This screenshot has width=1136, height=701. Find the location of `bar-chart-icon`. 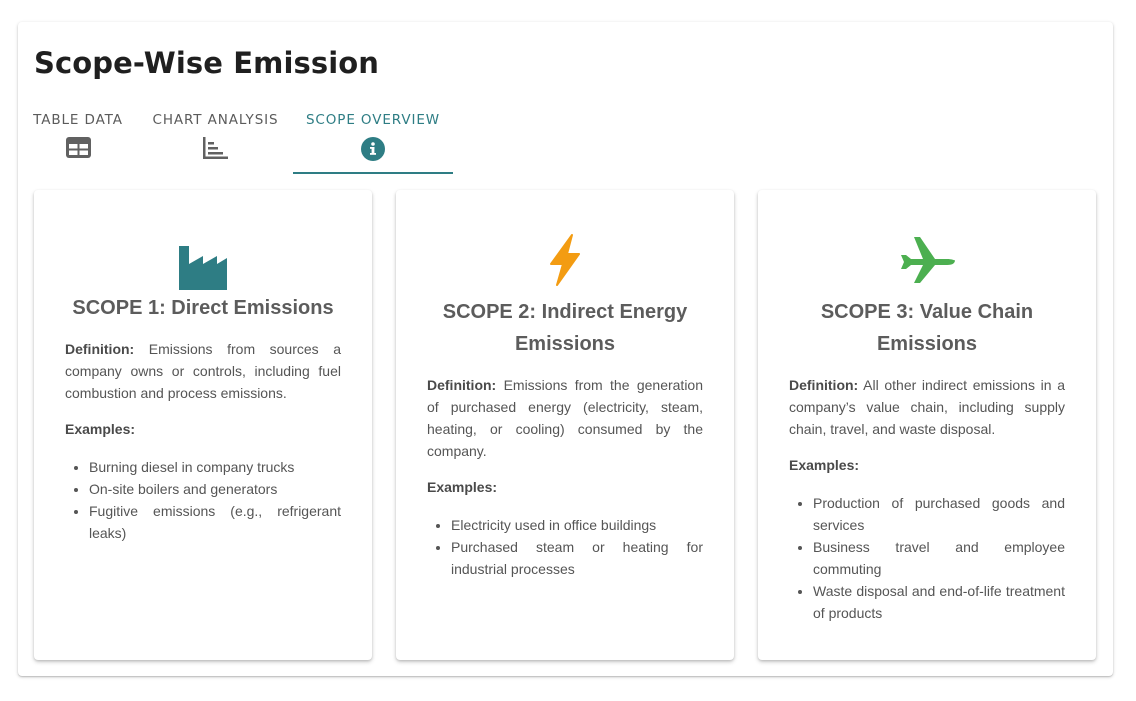

bar-chart-icon is located at coordinates (215, 150).